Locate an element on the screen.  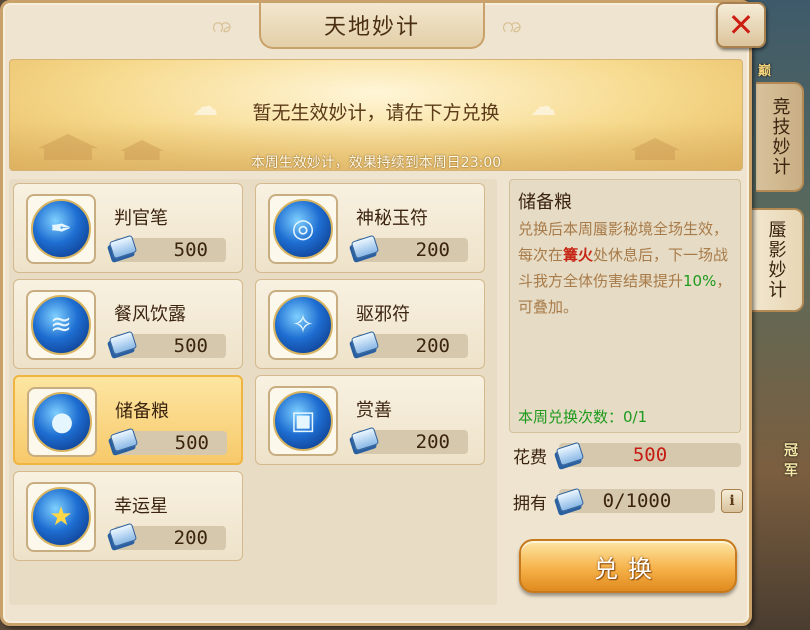
grain-sack-icon: ● is located at coordinates (62, 422).